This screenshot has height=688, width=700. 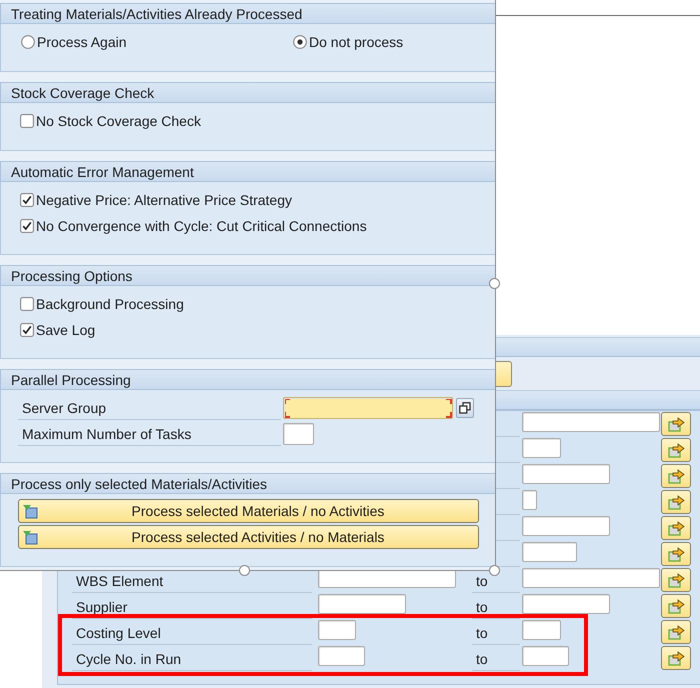 What do you see at coordinates (247, 379) in the screenshot?
I see `group-header: Parallel Processing` at bounding box center [247, 379].